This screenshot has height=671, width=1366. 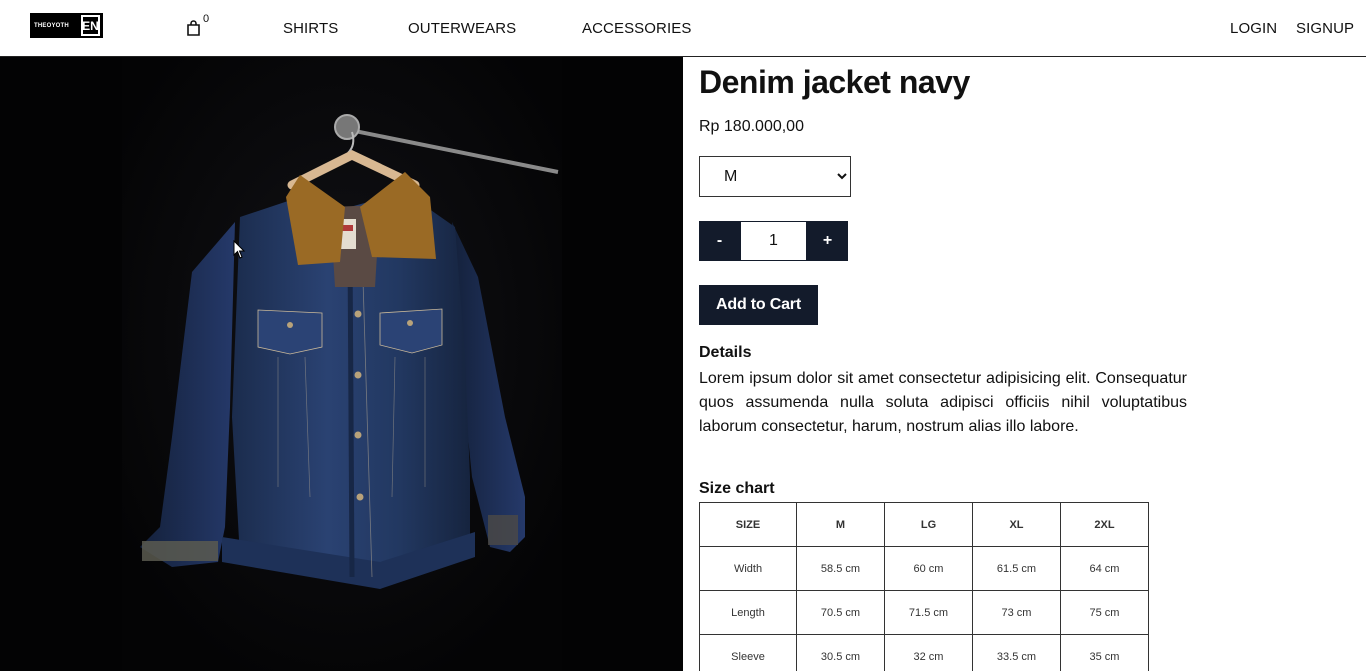 What do you see at coordinates (751, 126) in the screenshot?
I see `product-price: Rp 180.000,00` at bounding box center [751, 126].